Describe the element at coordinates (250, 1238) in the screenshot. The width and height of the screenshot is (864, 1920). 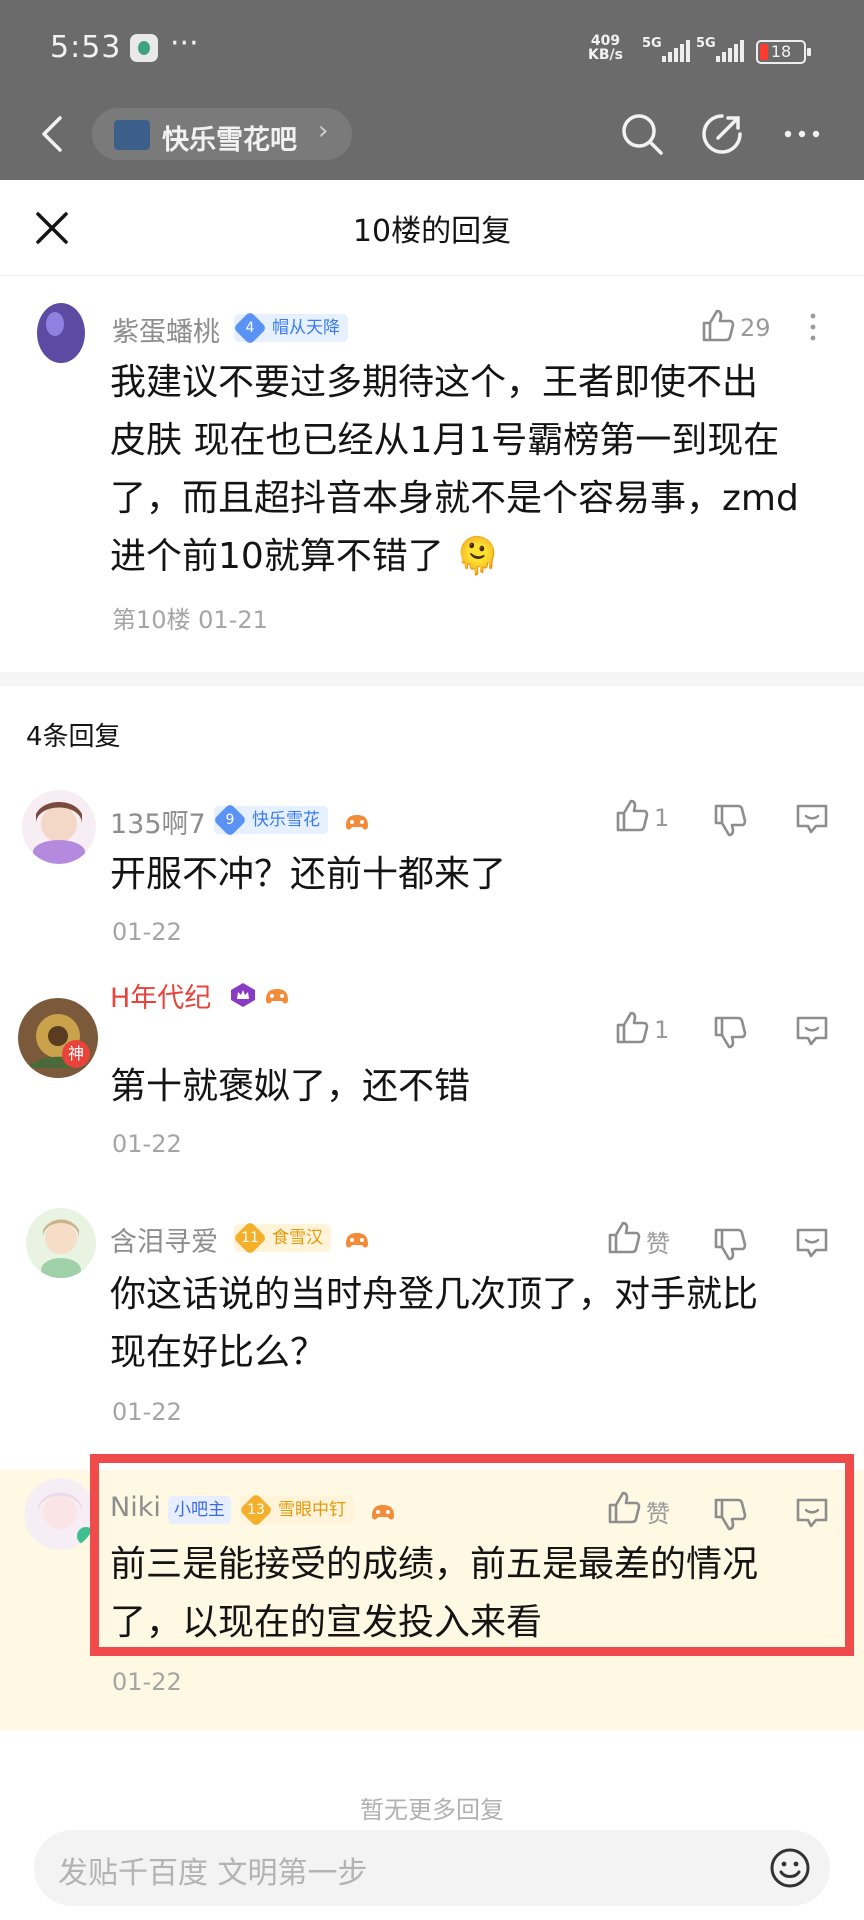
I see `level-number: 11` at that location.